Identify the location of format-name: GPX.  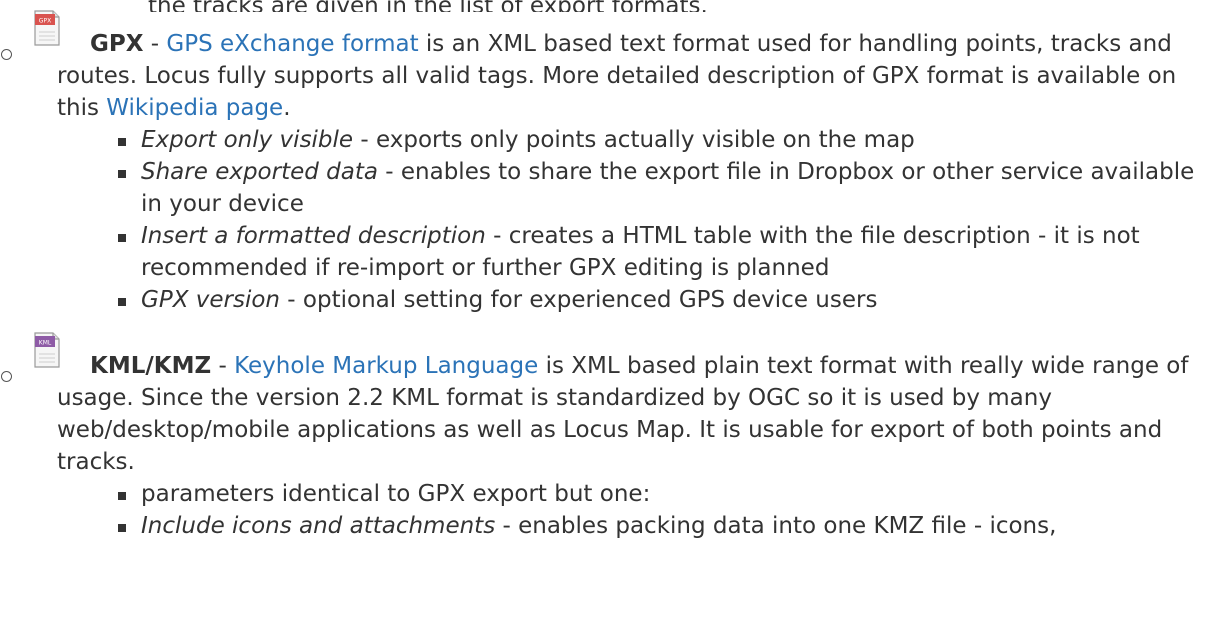
(117, 44).